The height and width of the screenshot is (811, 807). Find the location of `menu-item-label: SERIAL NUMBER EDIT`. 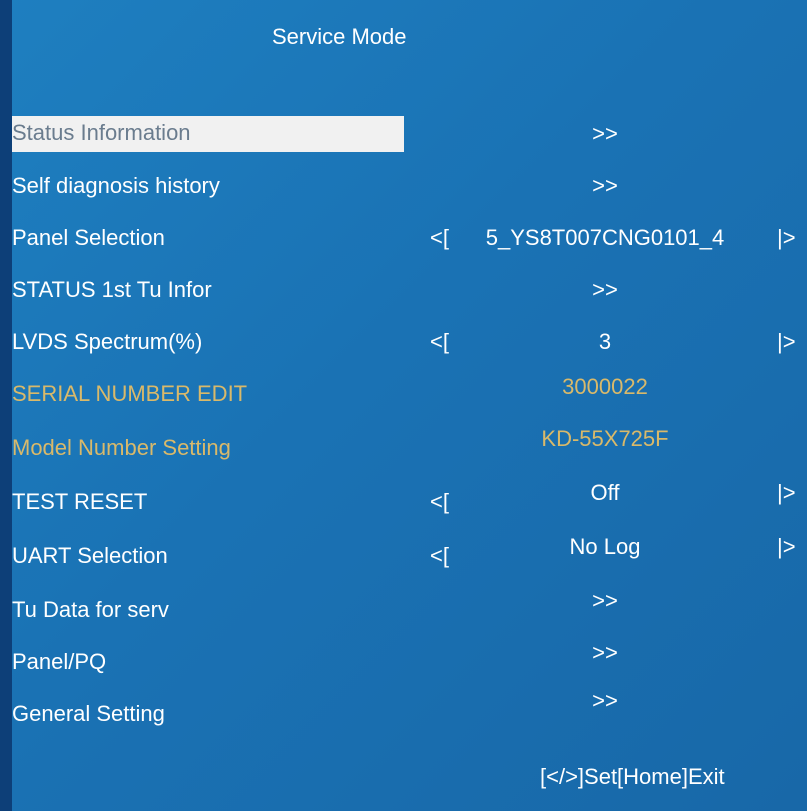

menu-item-label: SERIAL NUMBER EDIT is located at coordinates (130, 393).